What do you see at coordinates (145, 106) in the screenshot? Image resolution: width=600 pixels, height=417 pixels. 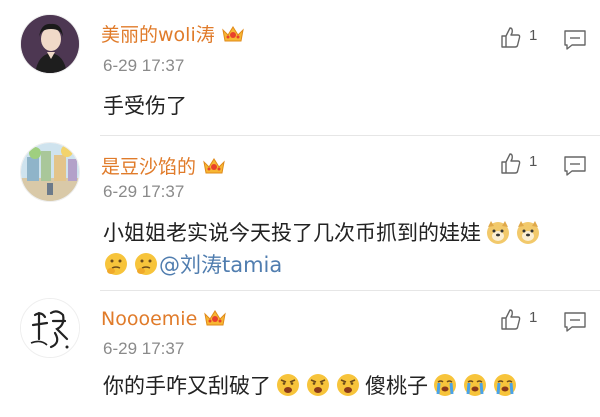 I see `comment-text: 手受伤了` at bounding box center [145, 106].